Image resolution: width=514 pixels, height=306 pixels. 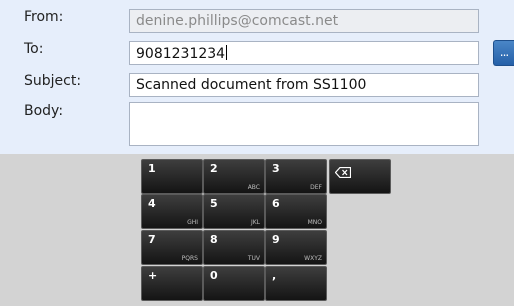 I want to click on from-label: From:, so click(x=44, y=17).